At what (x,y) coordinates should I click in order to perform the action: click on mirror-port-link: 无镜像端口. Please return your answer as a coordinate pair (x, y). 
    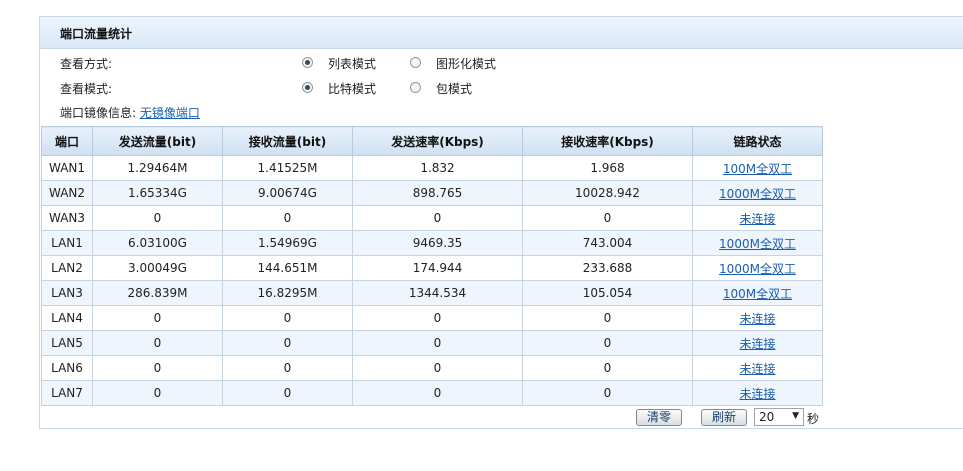
    Looking at the image, I should click on (170, 113).